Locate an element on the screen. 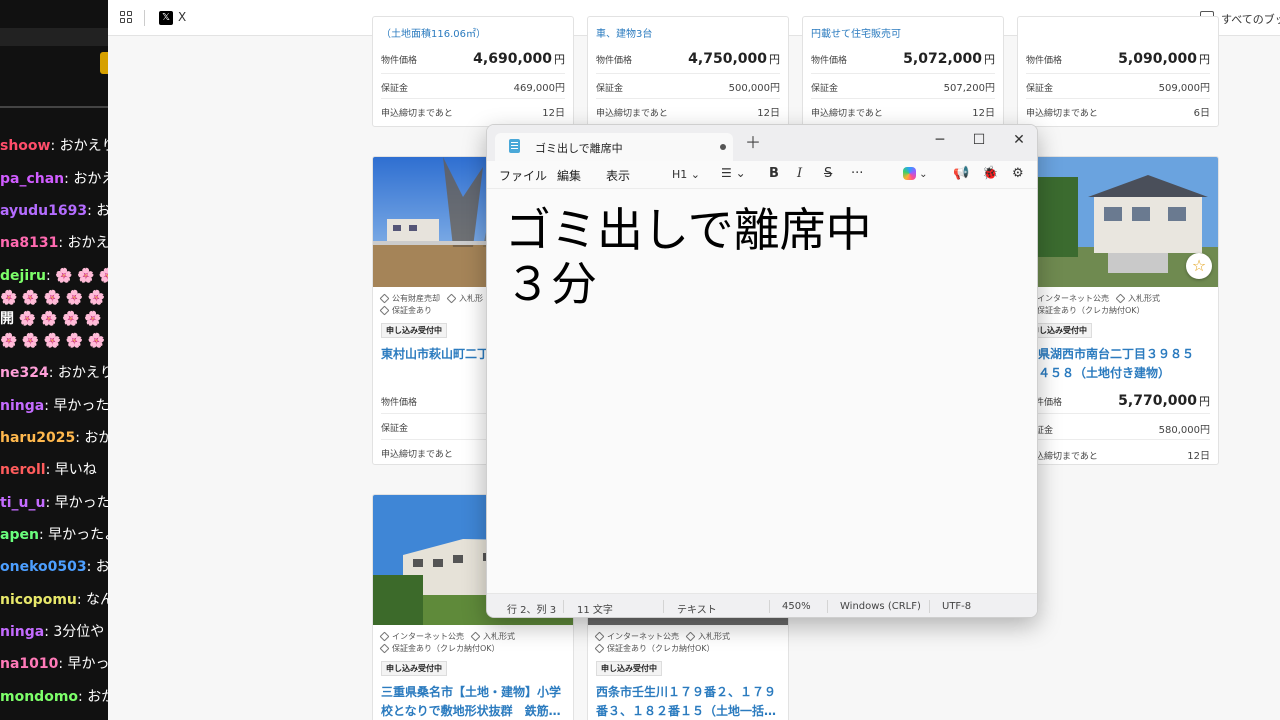  chat-message: na8131: おかえり is located at coordinates (54, 243).